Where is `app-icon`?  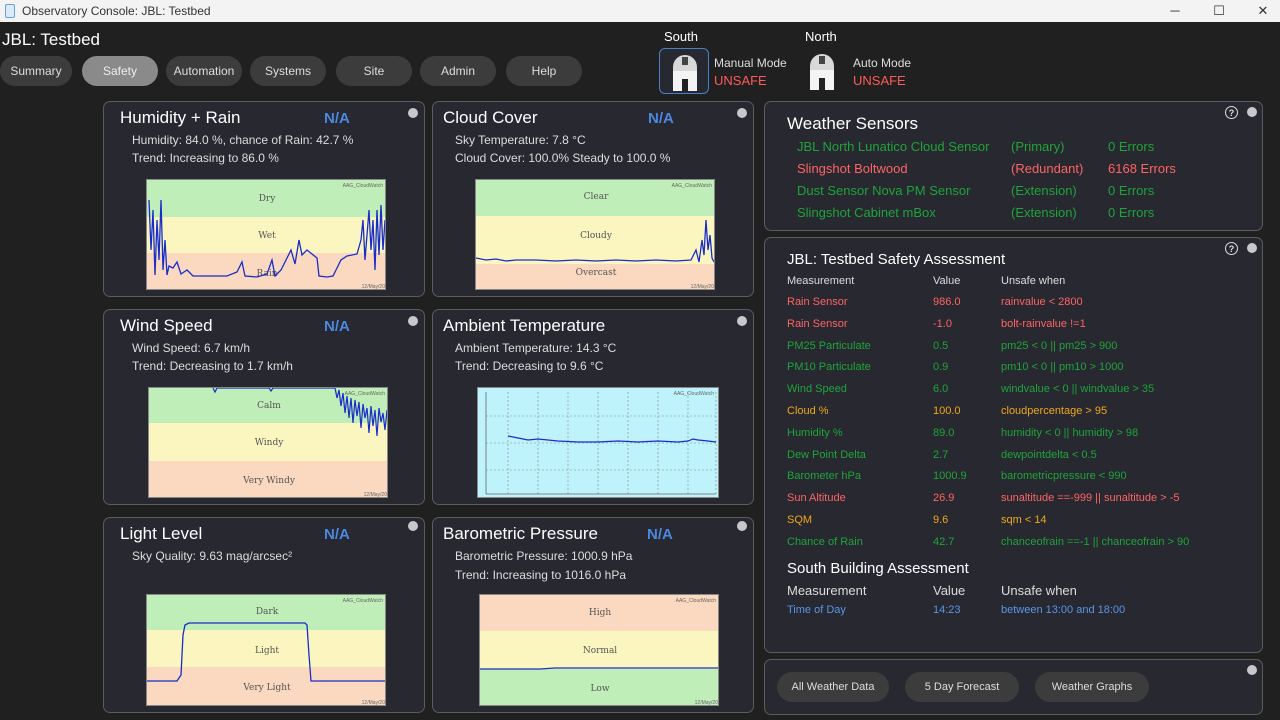
app-icon is located at coordinates (10, 11).